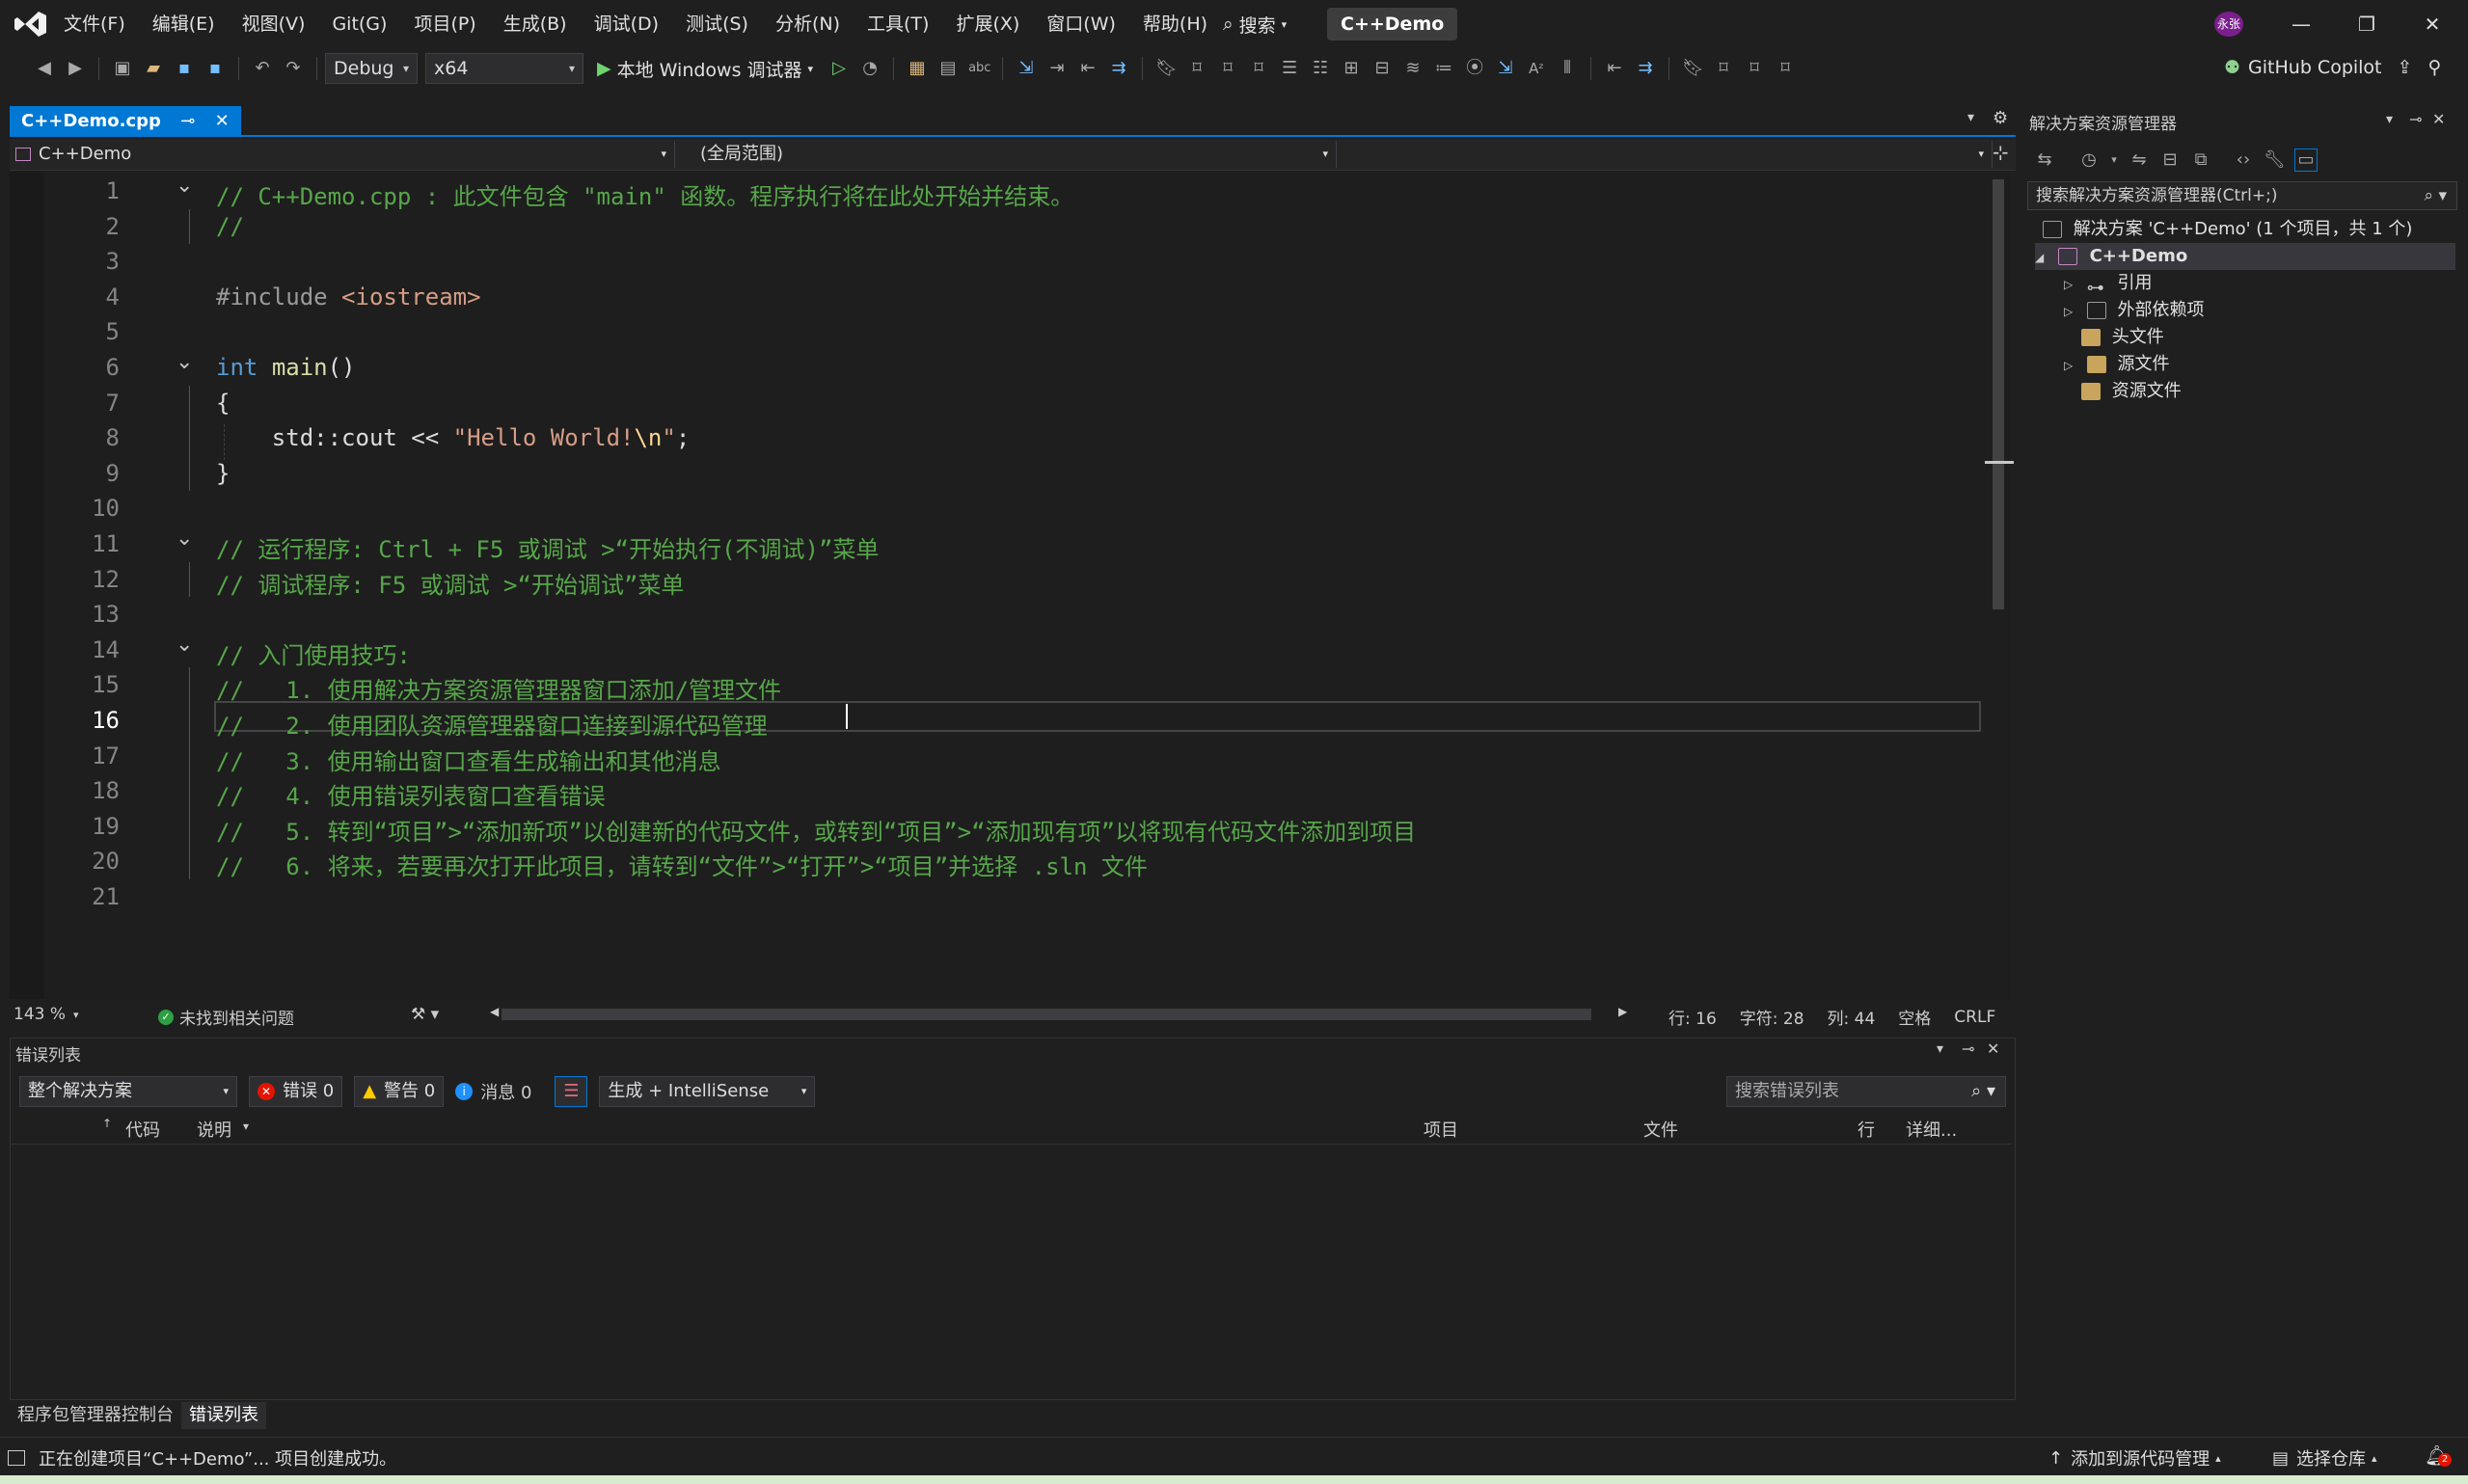 Image resolution: width=2468 pixels, height=1484 pixels. Describe the element at coordinates (1785, 68) in the screenshot. I see `bookmark-clear-icon: ⌑` at that location.